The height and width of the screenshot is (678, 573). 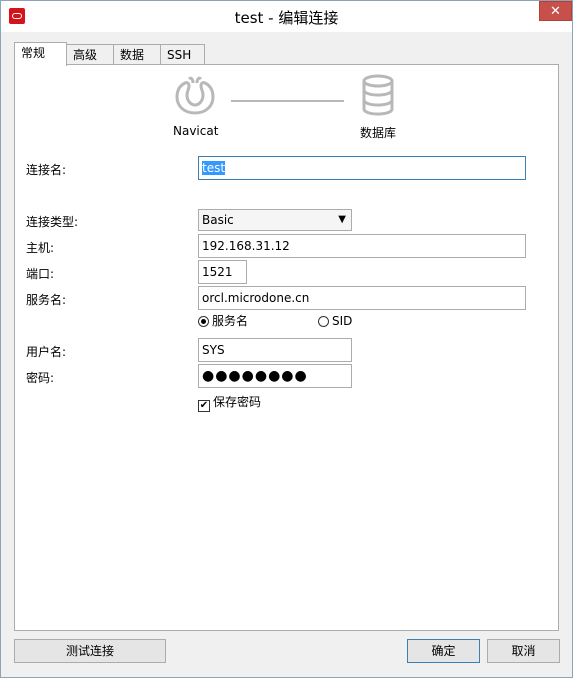 I want to click on close-button: ✕, so click(x=555, y=11).